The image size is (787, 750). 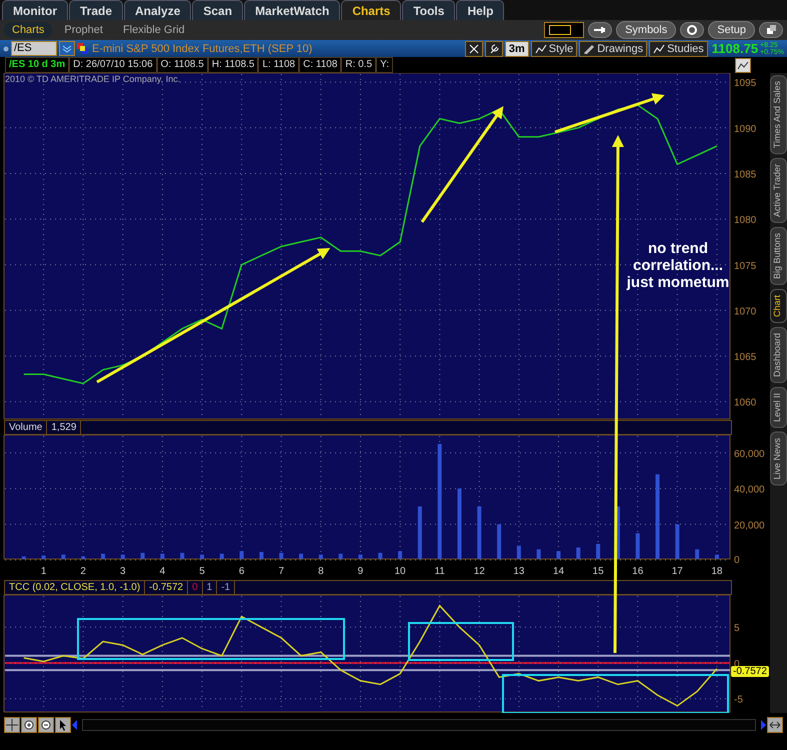 I want to click on toolbar-button: Drawings, so click(x=613, y=48).